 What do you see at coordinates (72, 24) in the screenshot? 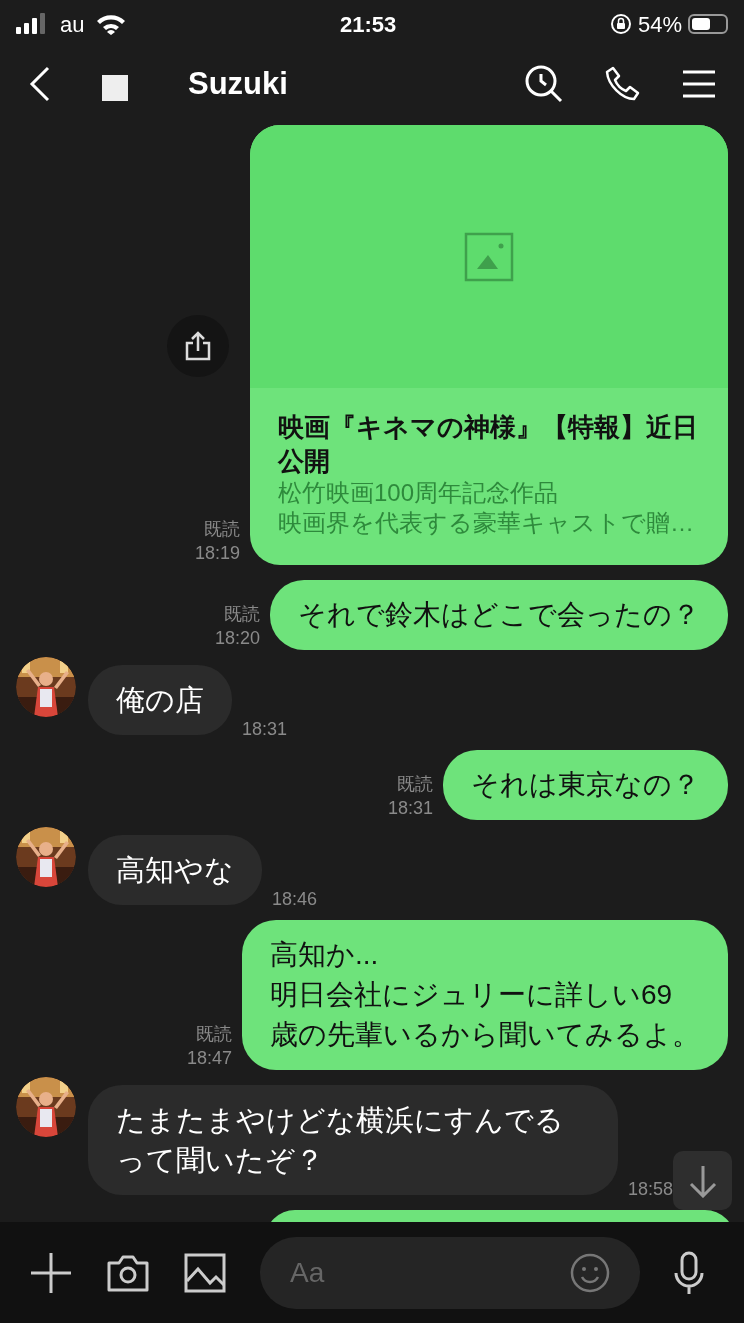
I see `carrier-name: au` at bounding box center [72, 24].